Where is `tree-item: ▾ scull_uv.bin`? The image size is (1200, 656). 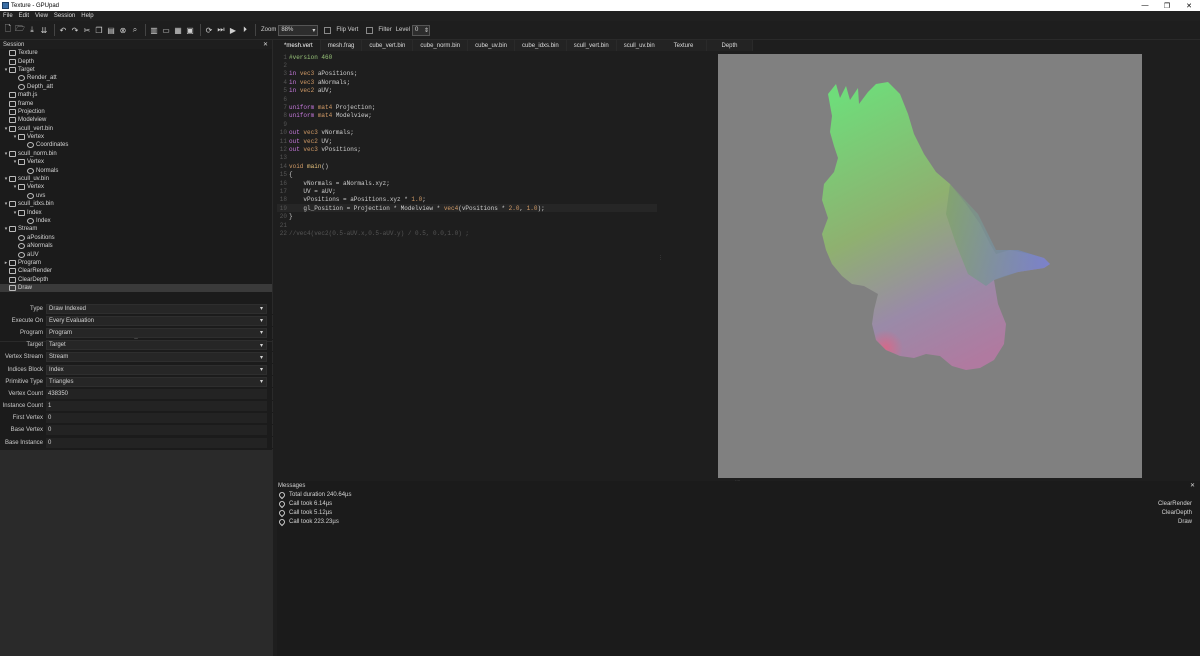
tree-item: ▾ scull_uv.bin is located at coordinates (136, 179).